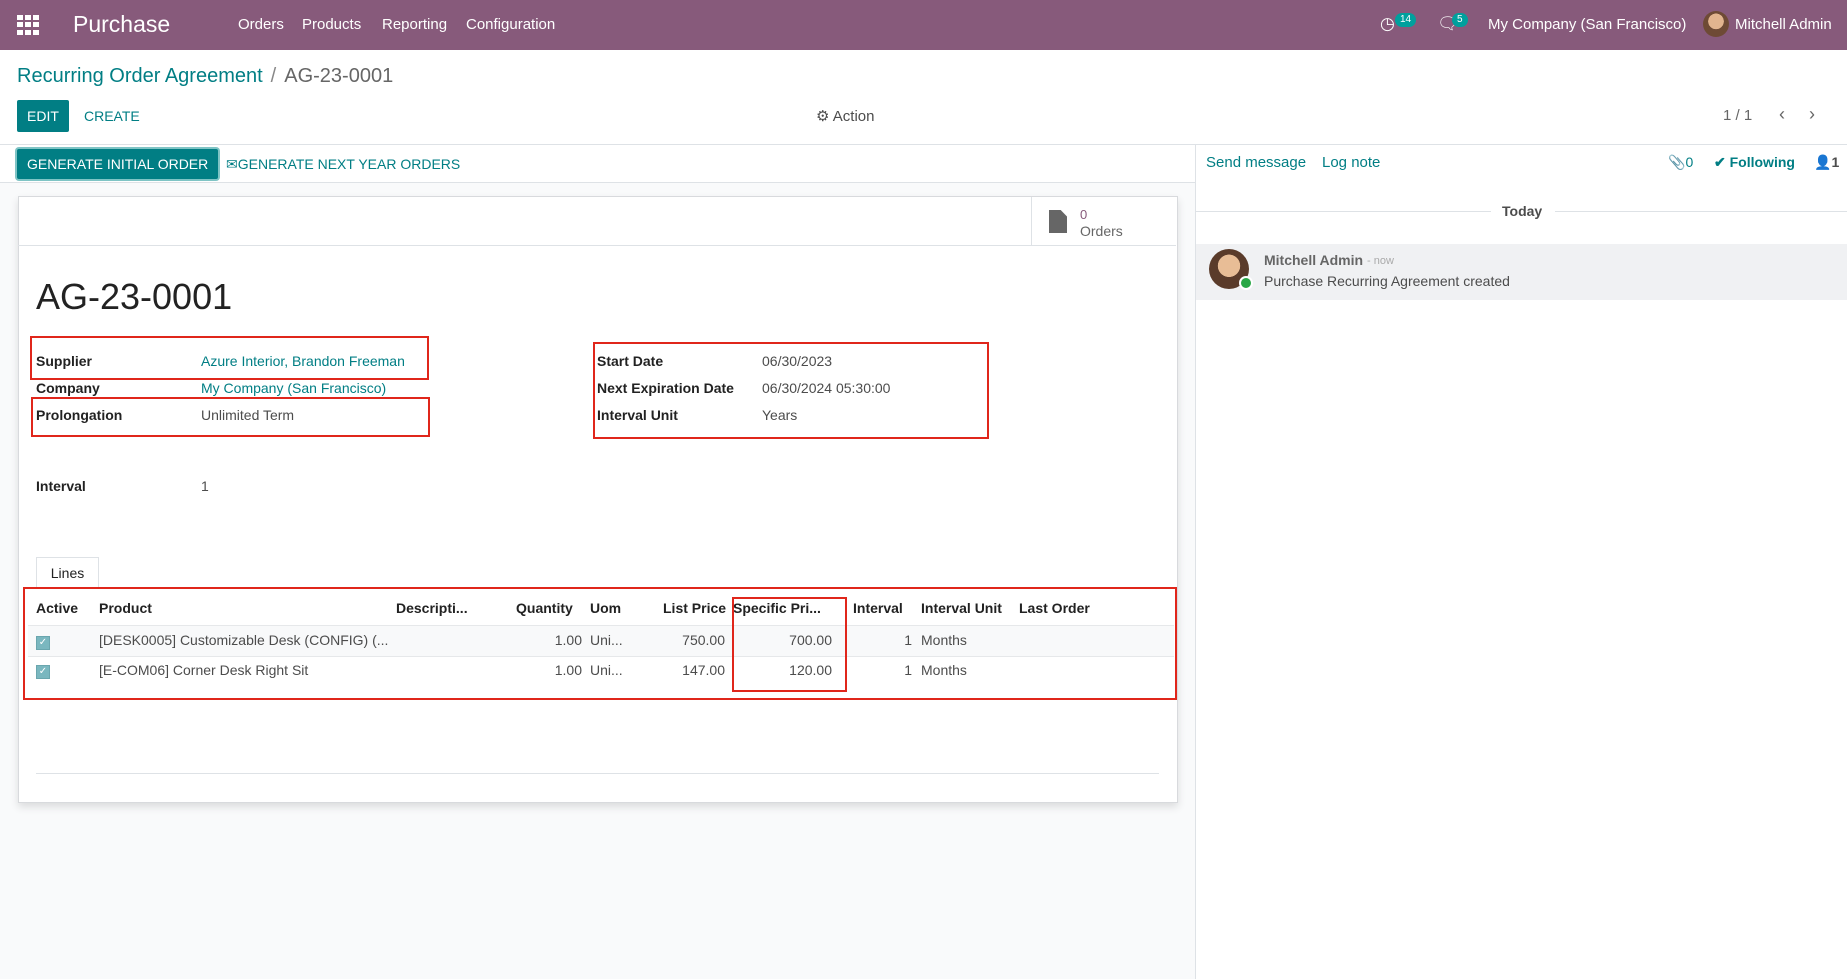  Describe the element at coordinates (68, 388) in the screenshot. I see `company-label: Company` at that location.